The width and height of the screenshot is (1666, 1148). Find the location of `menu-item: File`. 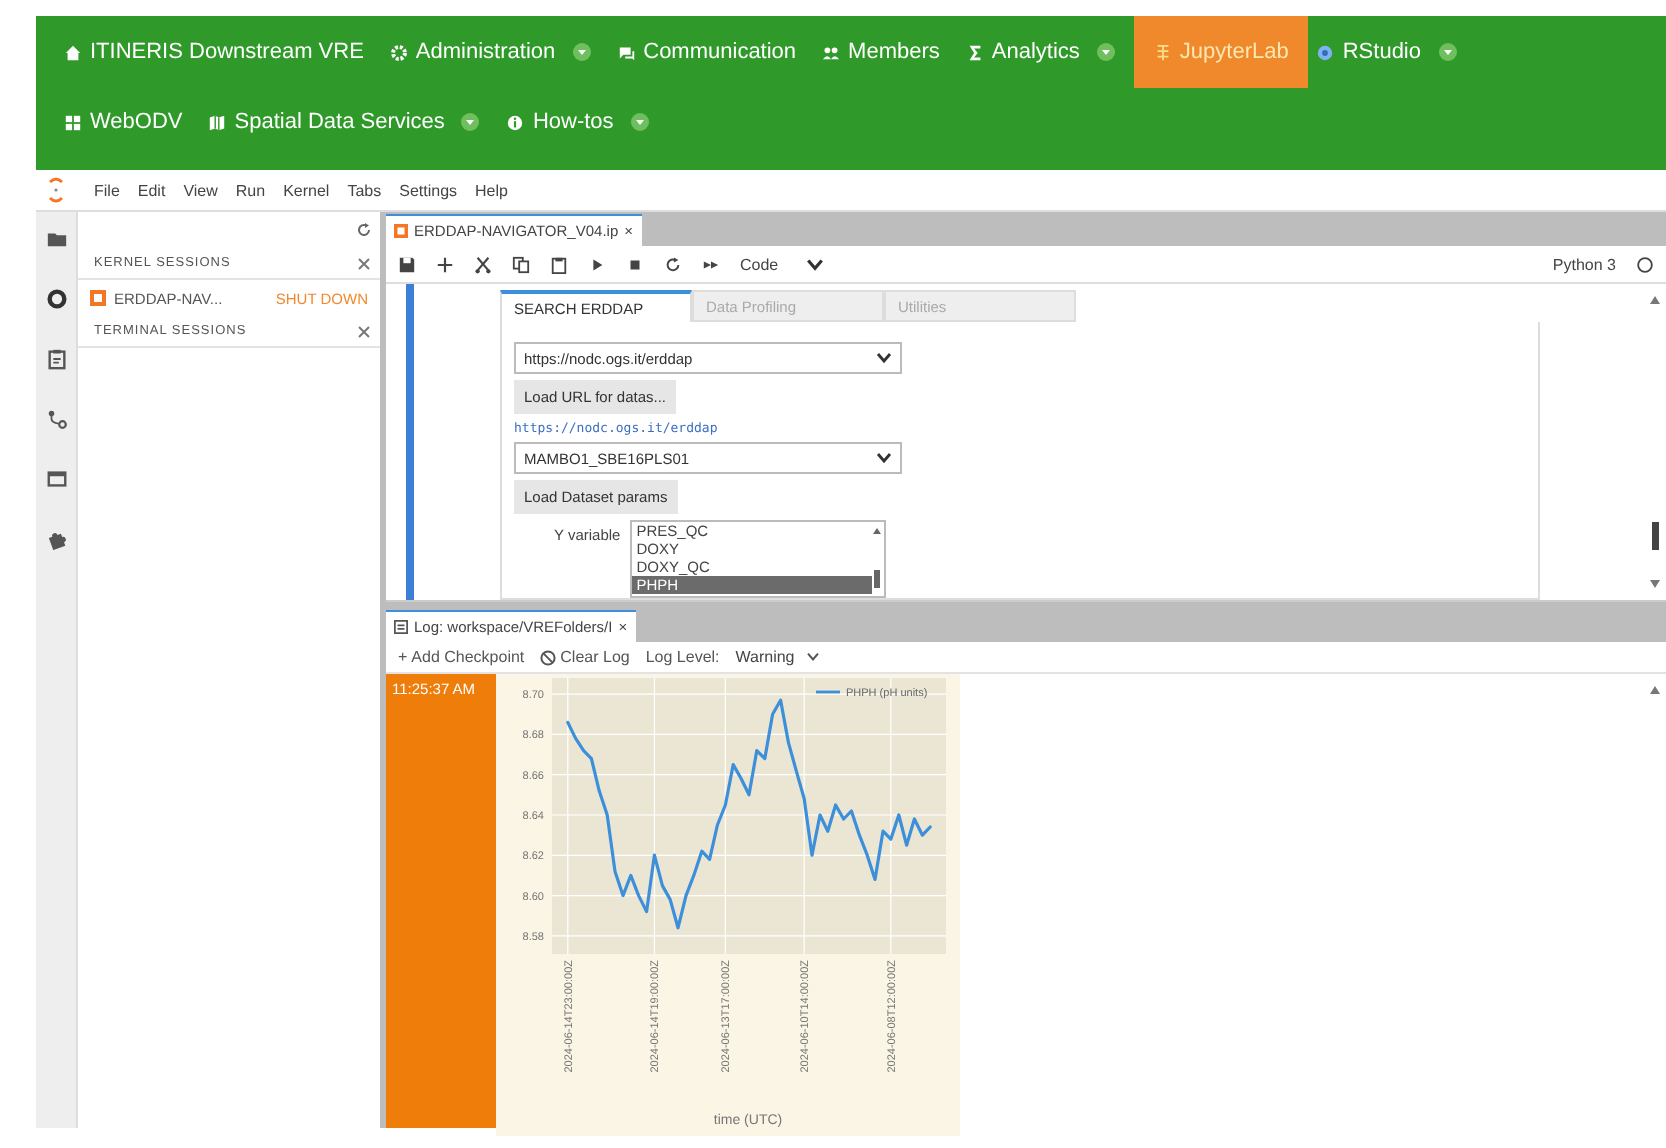

menu-item: File is located at coordinates (107, 190).